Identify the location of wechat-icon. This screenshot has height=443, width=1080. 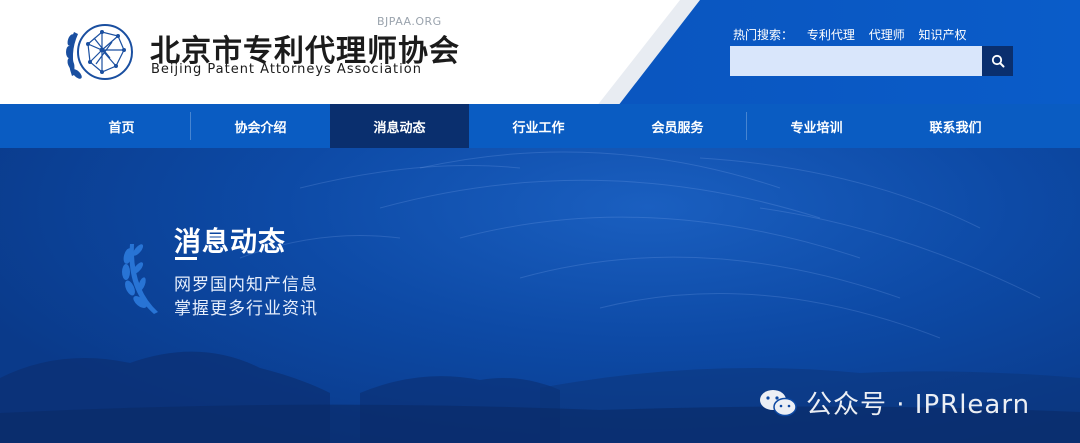
(778, 402).